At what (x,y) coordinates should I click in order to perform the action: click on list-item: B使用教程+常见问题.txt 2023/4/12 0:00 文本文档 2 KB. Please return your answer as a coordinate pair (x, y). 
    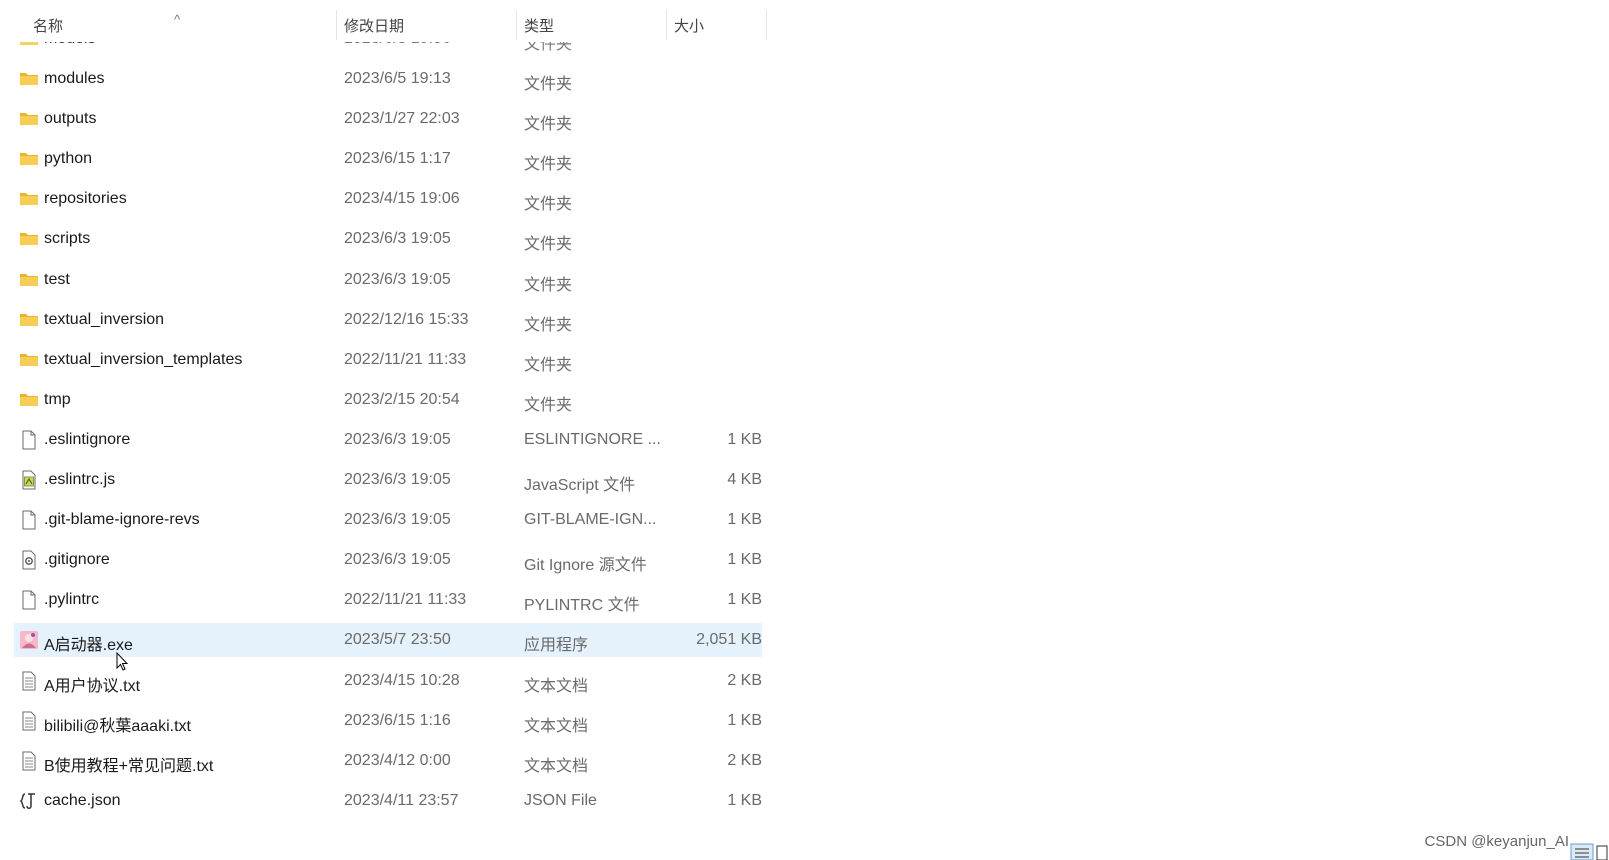
    Looking at the image, I should click on (388, 761).